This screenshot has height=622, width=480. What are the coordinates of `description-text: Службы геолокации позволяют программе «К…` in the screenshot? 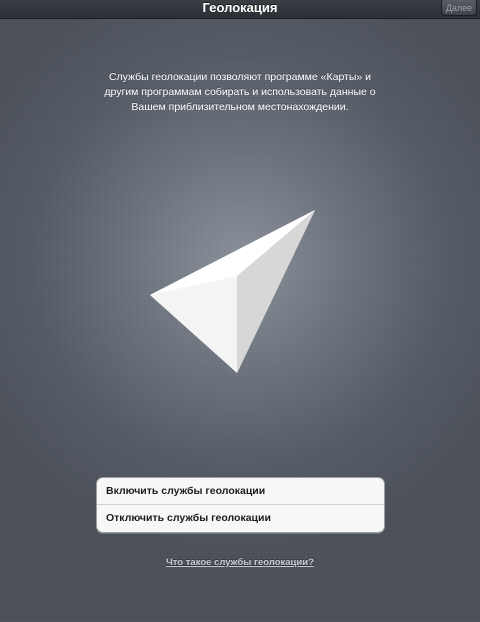 It's located at (240, 92).